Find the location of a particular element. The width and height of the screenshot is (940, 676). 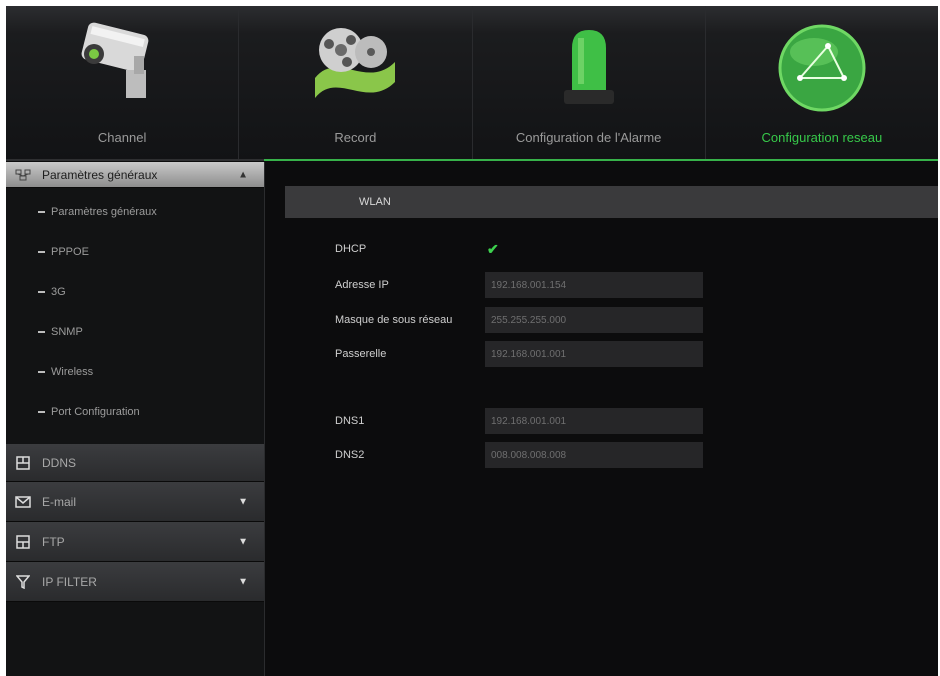

tab-alarm-config-label: Configuration de l'Alarme is located at coordinates (588, 137).